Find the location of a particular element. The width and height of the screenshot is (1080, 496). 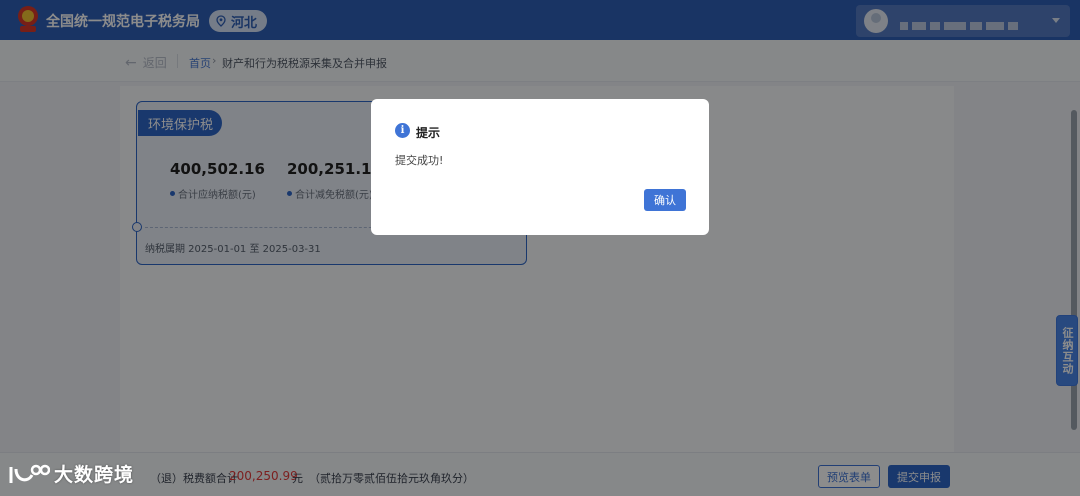

dialog-message: 提交成功! is located at coordinates (419, 160).